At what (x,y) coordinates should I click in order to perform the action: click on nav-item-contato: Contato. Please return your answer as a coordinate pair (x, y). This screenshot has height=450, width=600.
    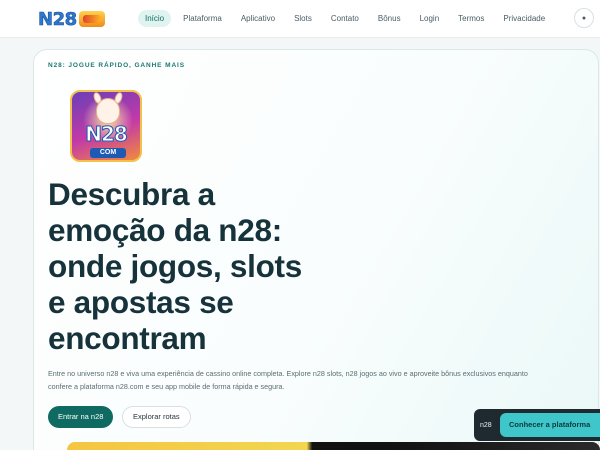
    Looking at the image, I should click on (345, 18).